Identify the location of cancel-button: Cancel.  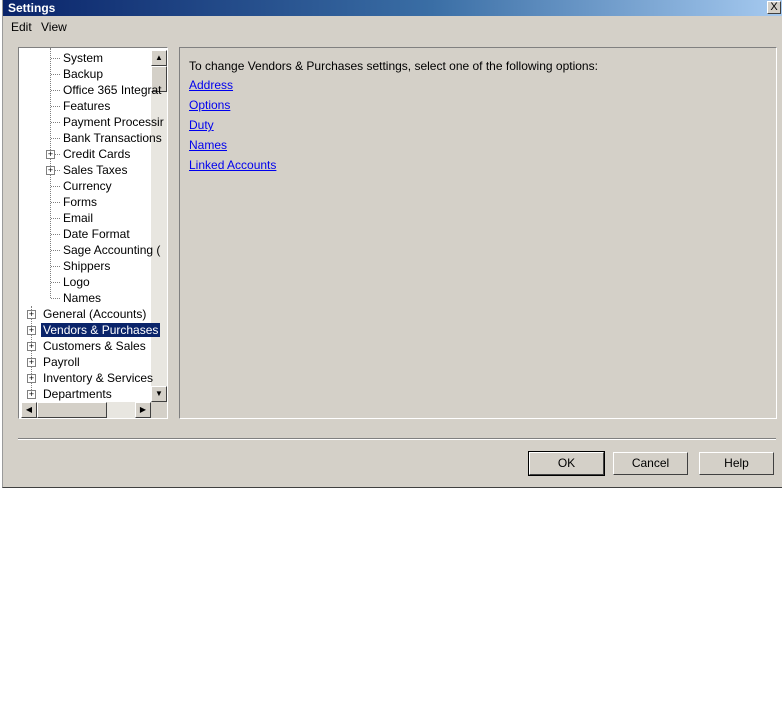
(650, 463).